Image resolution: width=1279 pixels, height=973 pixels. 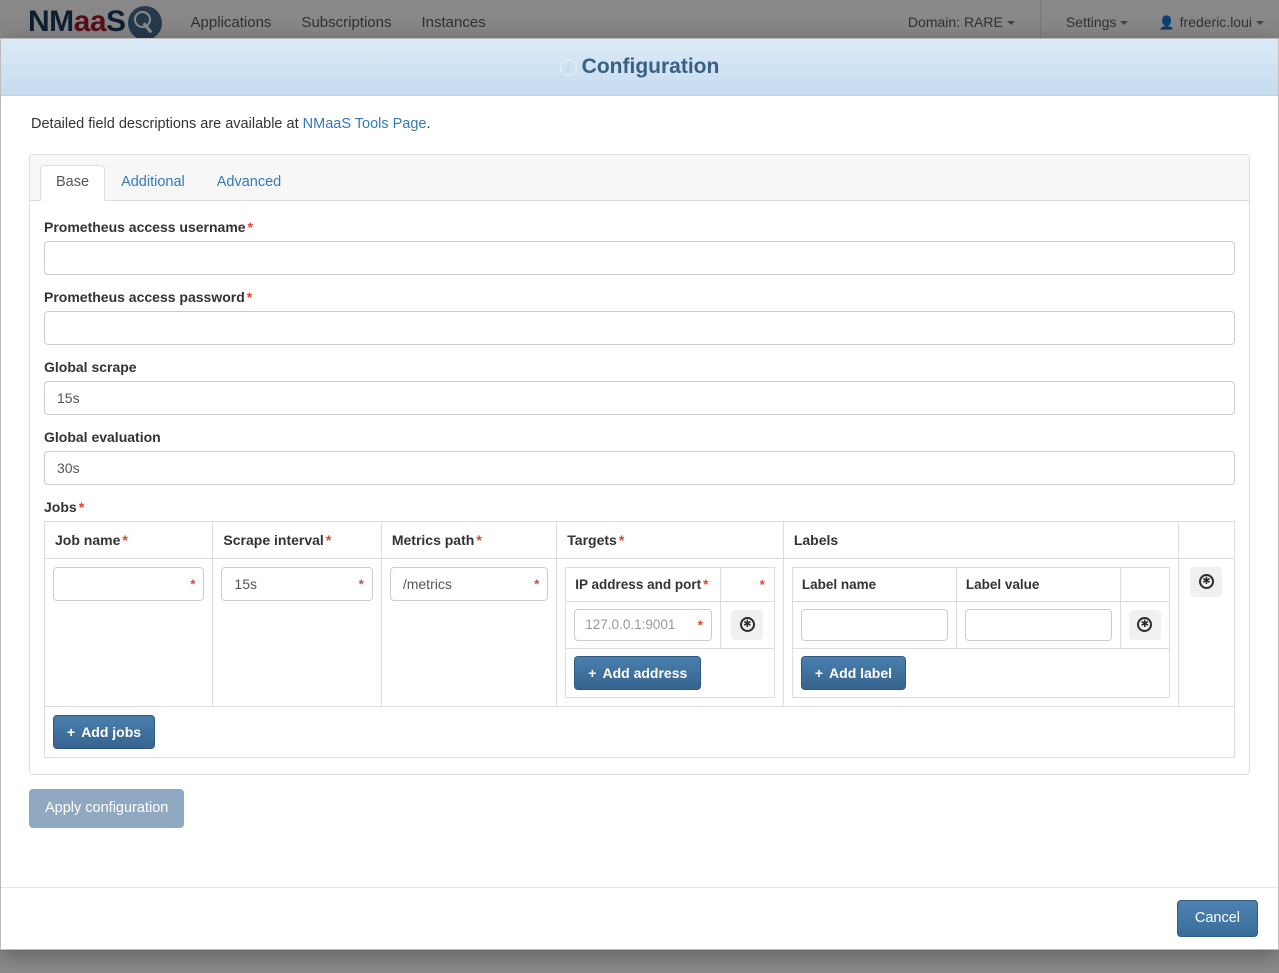 I want to click on jobs-footer-row: + Add jobs, so click(x=639, y=732).